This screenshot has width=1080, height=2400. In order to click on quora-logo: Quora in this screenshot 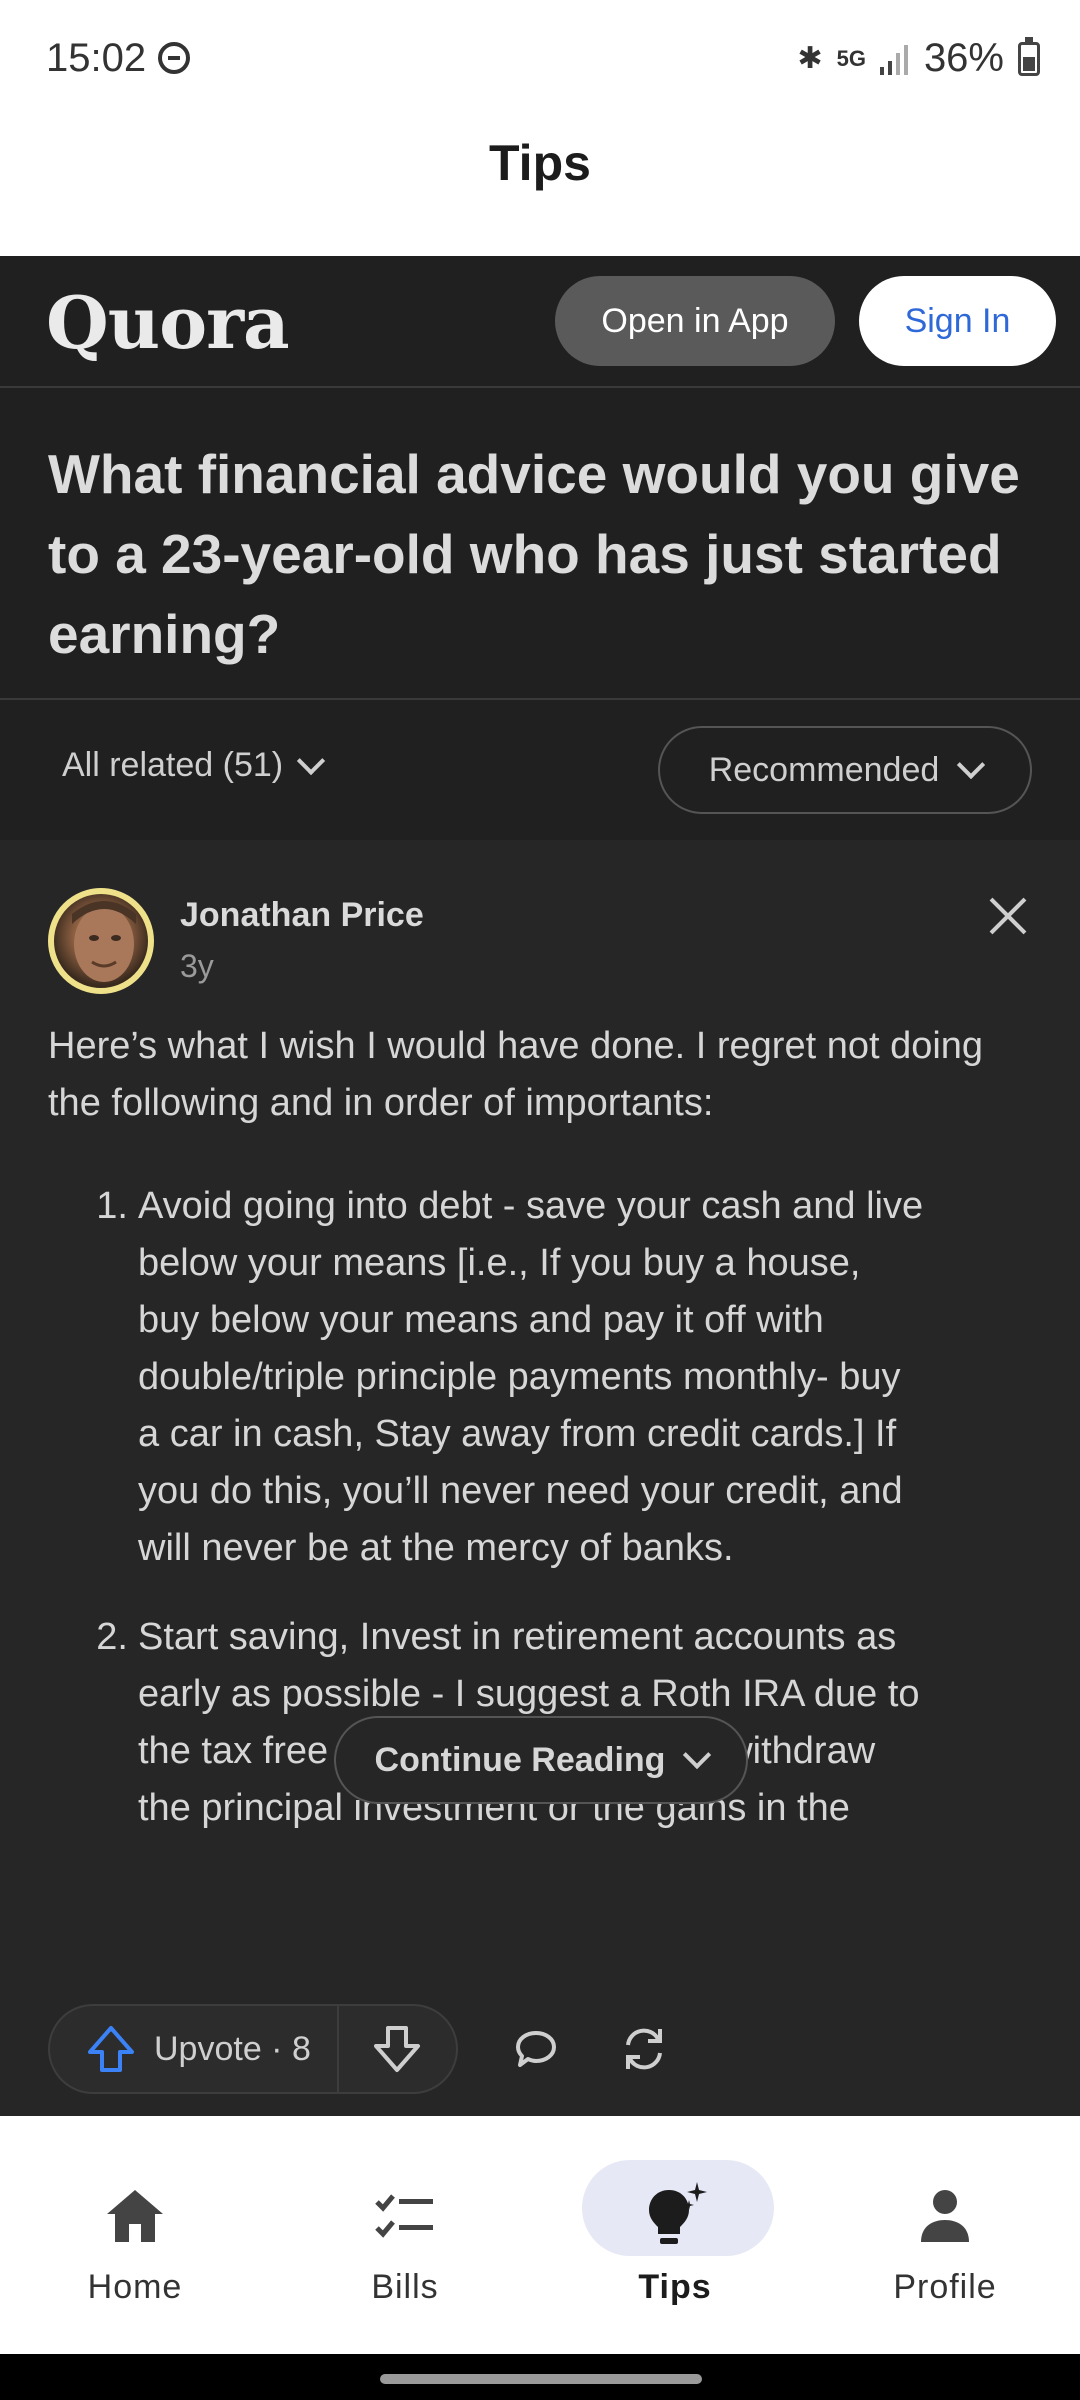, I will do `click(168, 322)`.